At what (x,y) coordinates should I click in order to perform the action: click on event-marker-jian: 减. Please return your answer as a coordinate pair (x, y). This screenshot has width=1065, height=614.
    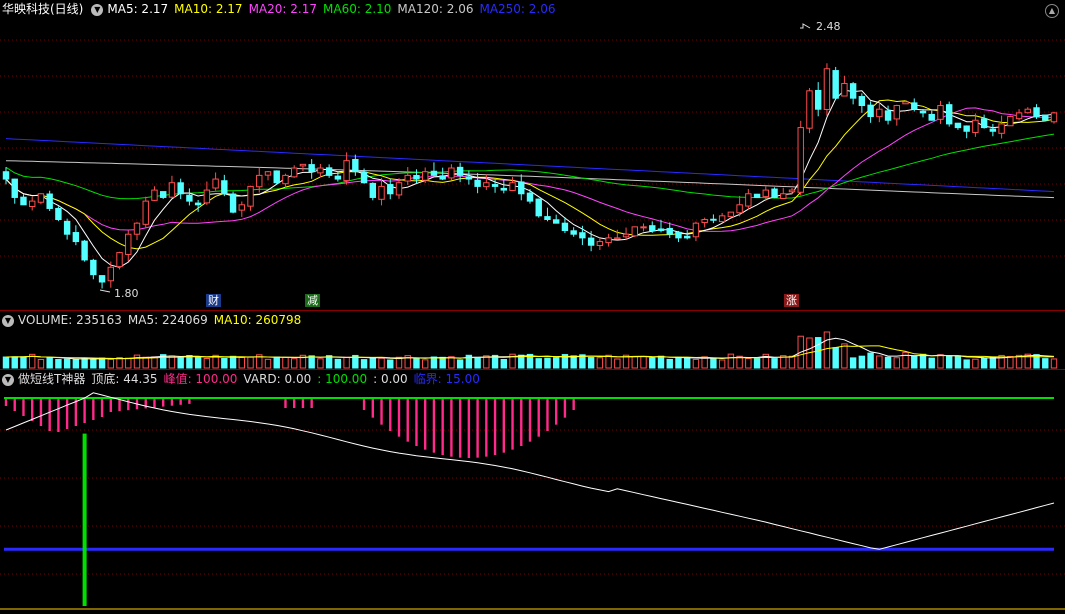
    Looking at the image, I should click on (312, 300).